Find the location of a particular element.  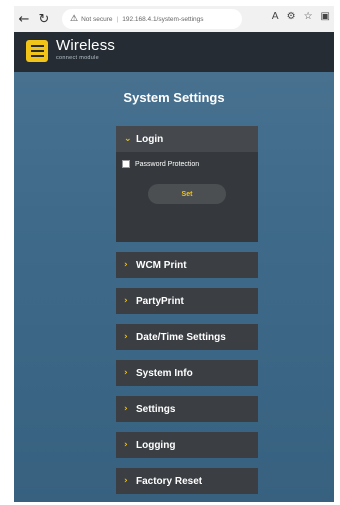

section-label: Factory Reset is located at coordinates (169, 481).